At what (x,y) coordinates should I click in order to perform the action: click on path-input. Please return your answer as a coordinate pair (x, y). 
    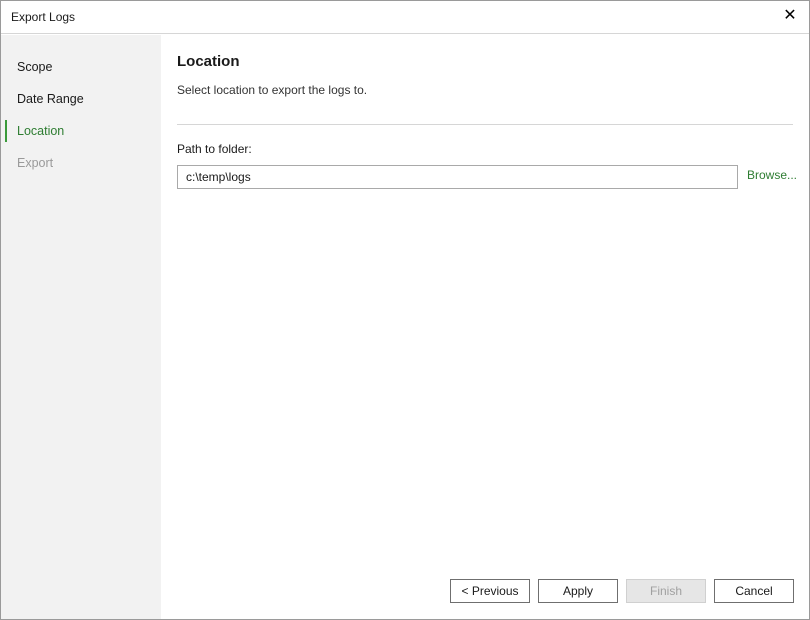
    Looking at the image, I should click on (457, 177).